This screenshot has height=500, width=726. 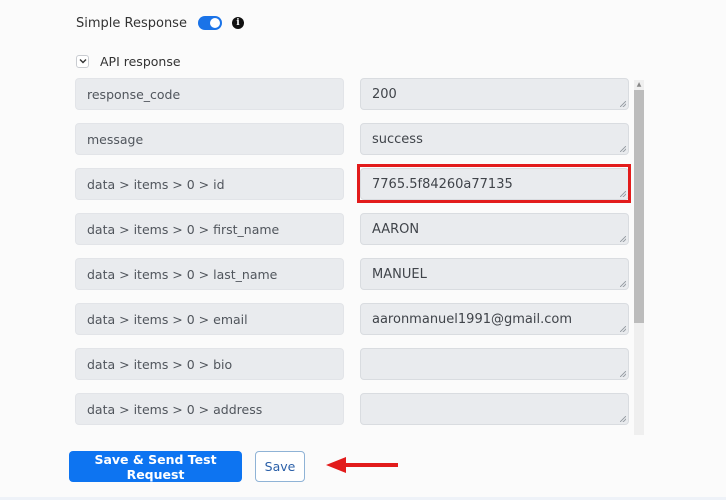 I want to click on value-text: aaronmanuel1991@gmail.com, so click(x=472, y=319).